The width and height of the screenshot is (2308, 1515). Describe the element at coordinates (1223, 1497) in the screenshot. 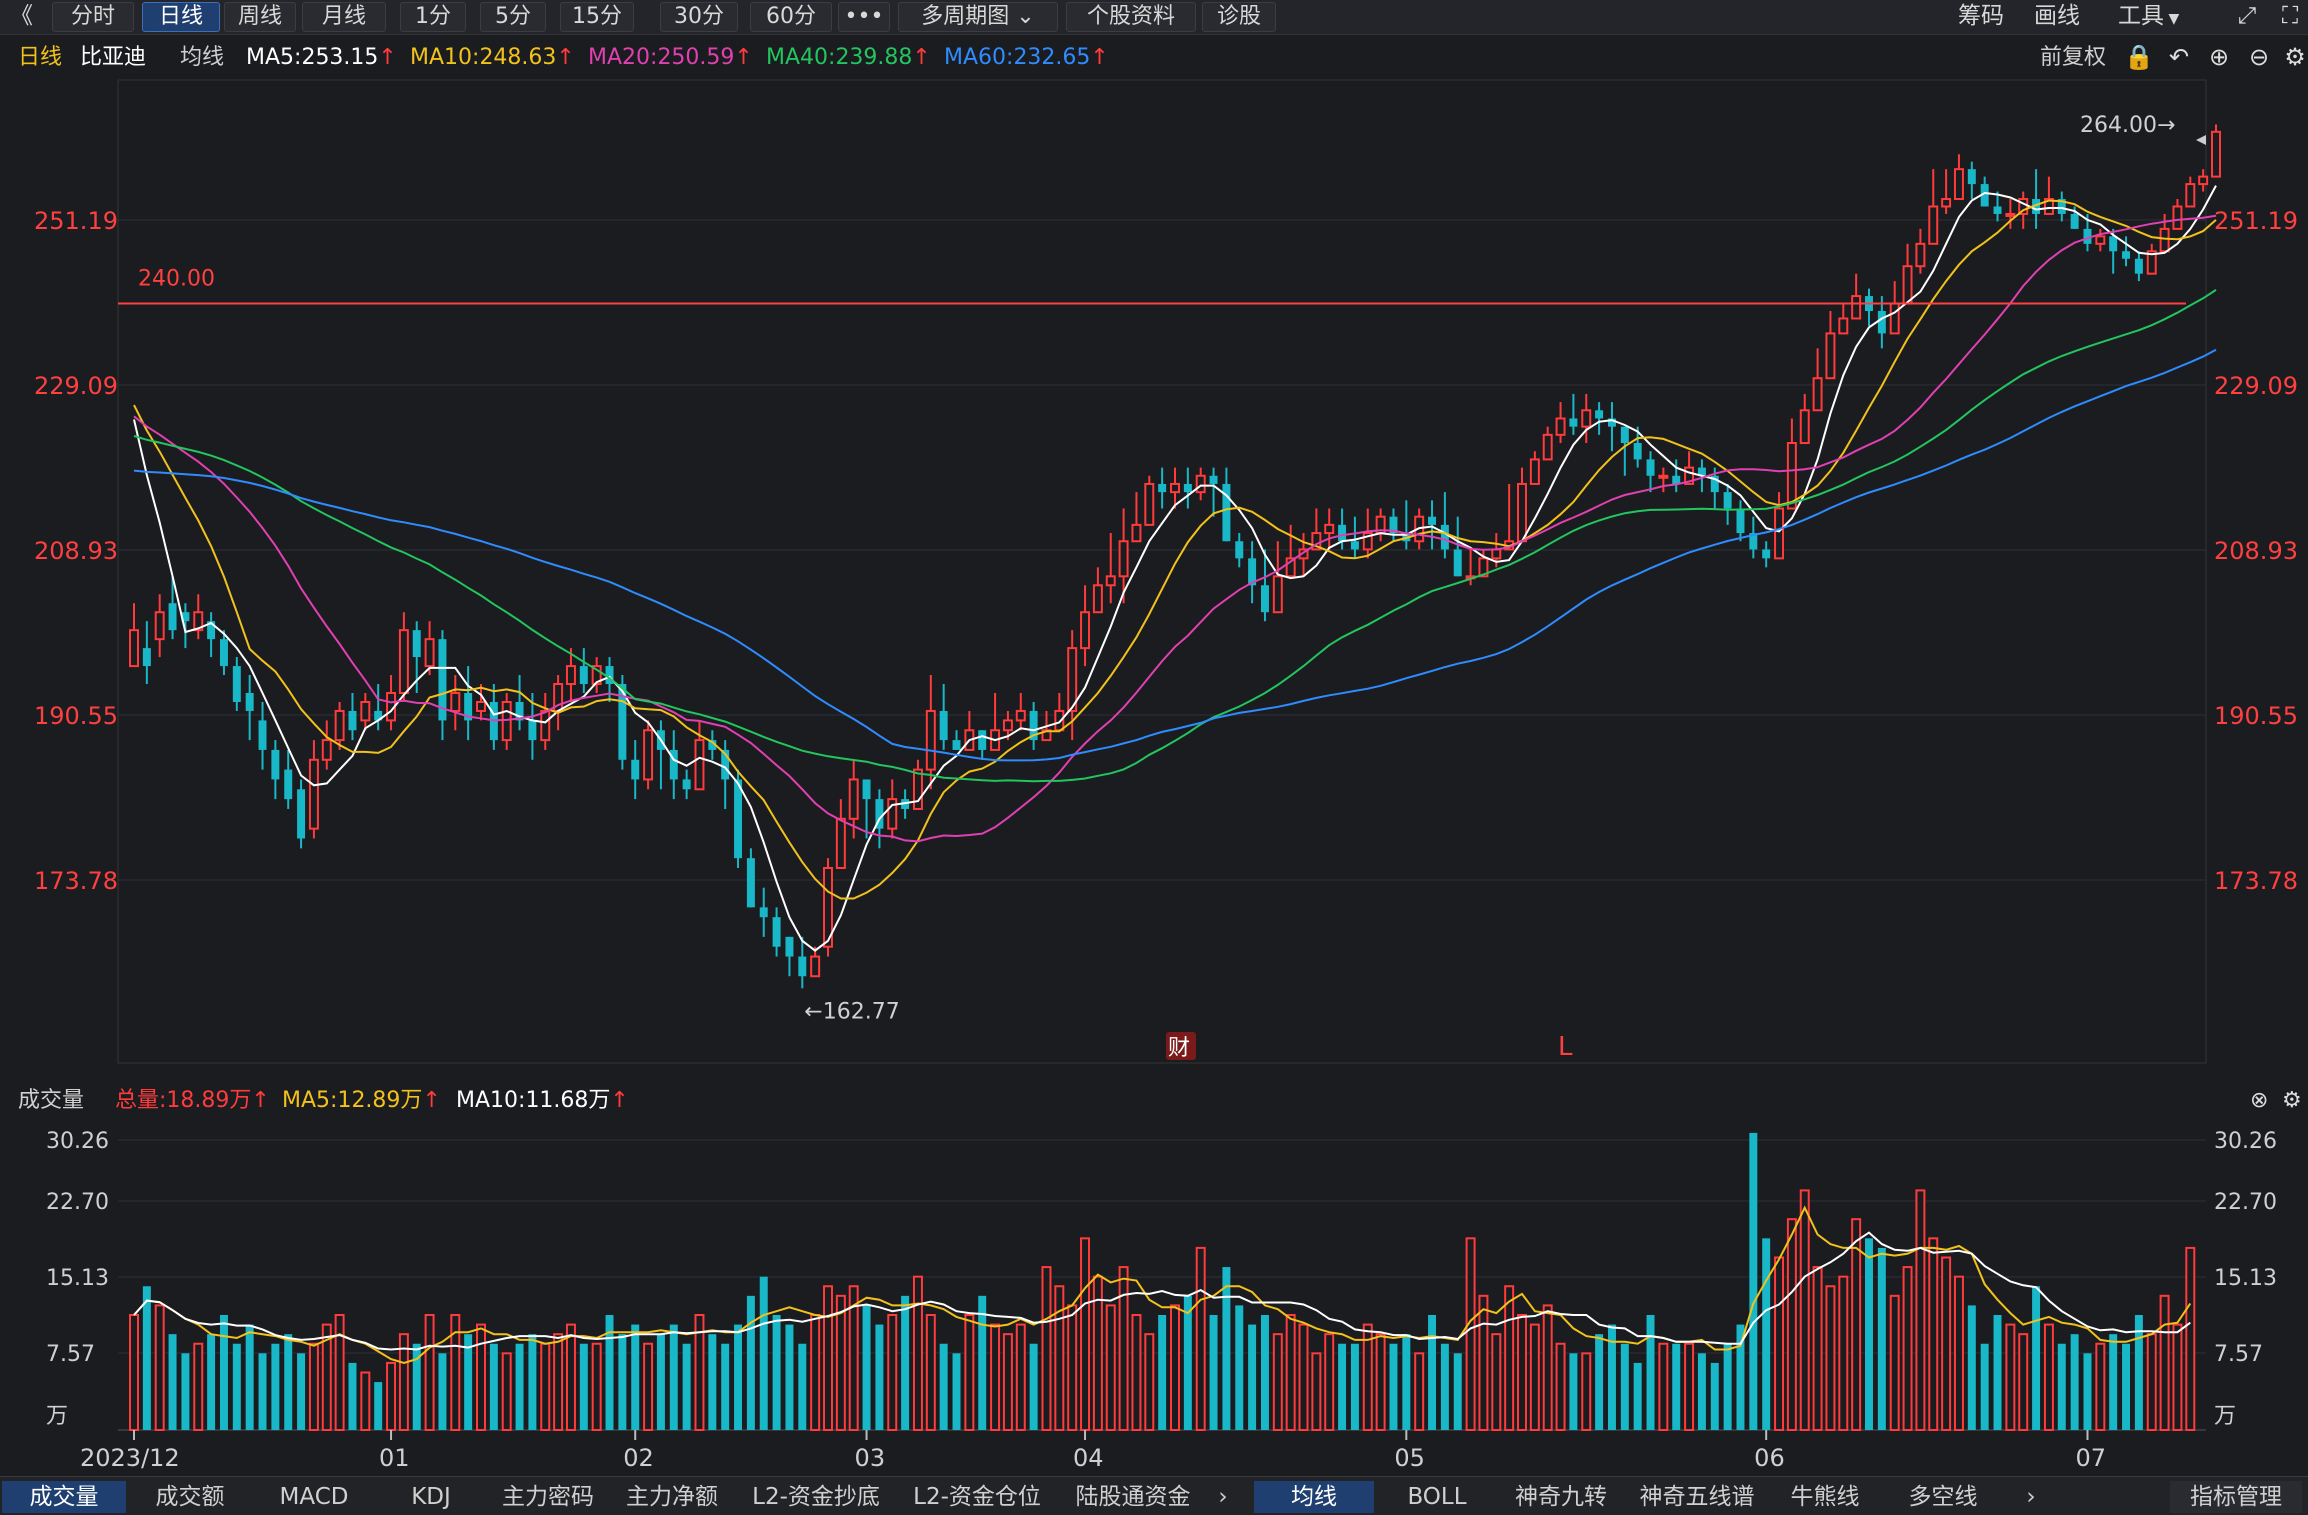

I see `tabs-next-left-icon: ›` at that location.